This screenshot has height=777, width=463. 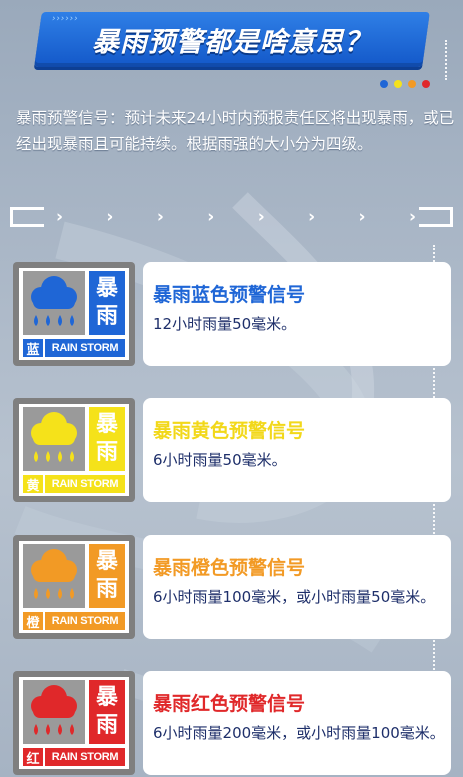 I want to click on rainstorm-orange-icon: 暴 雨 橙 RAIN STORM, so click(x=74, y=587).